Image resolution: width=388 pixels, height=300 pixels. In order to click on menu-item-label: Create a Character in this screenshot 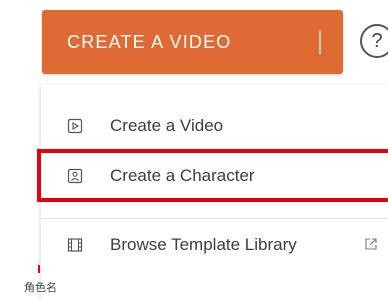, I will do `click(182, 175)`.